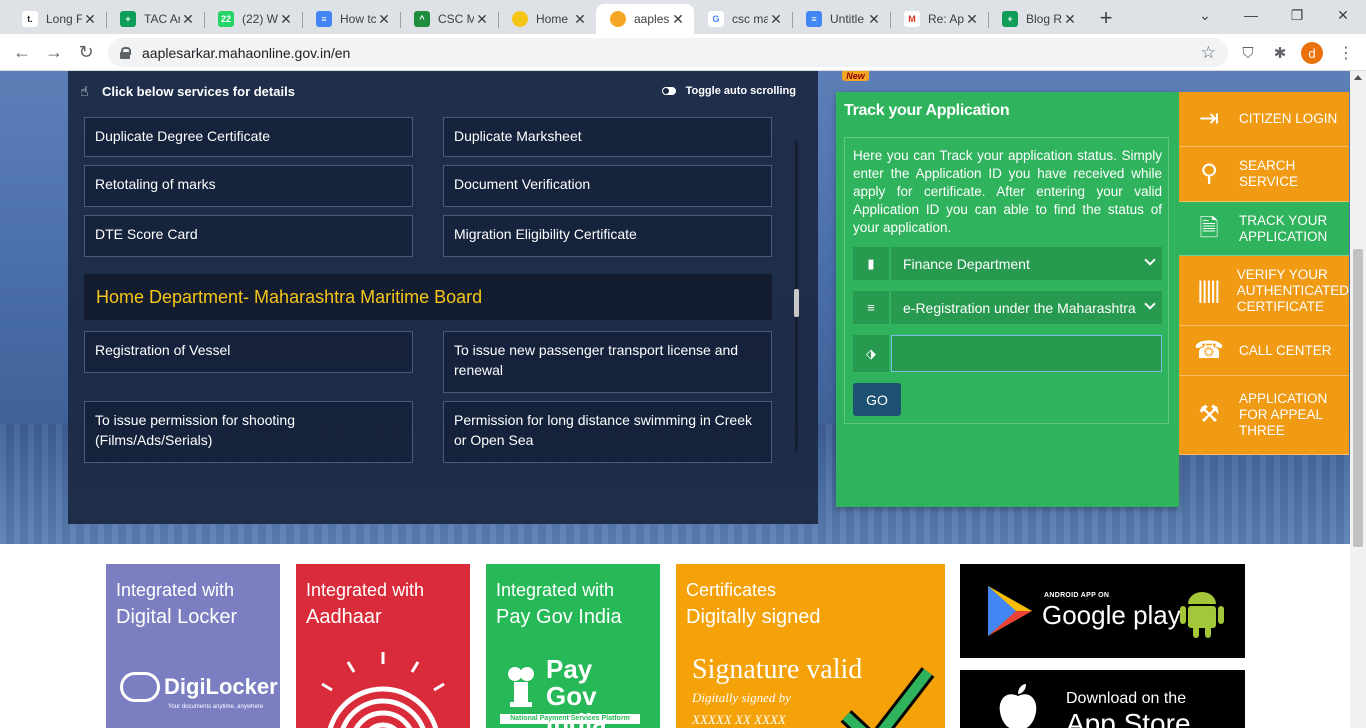 This screenshot has width=1366, height=728. What do you see at coordinates (1264, 229) in the screenshot?
I see `track-application-link: 🗎 TRACK YOUR APPLICATION` at bounding box center [1264, 229].